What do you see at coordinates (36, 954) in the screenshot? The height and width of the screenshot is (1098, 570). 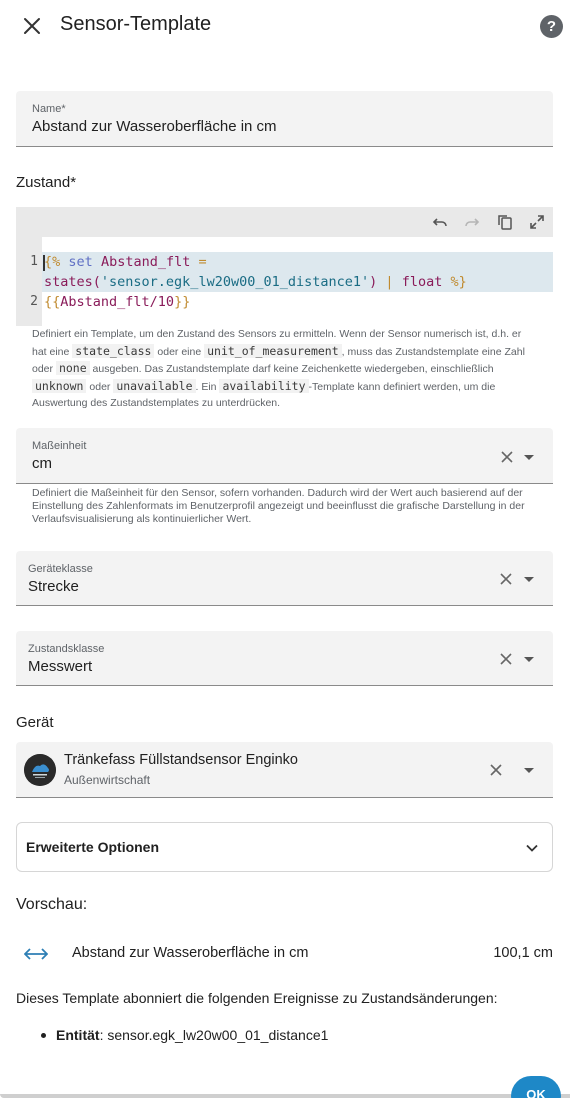 I see `arrow-left-right-icon` at bounding box center [36, 954].